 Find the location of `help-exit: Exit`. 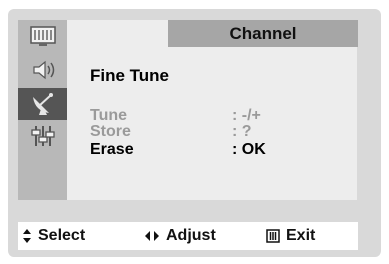

help-exit: Exit is located at coordinates (290, 236).